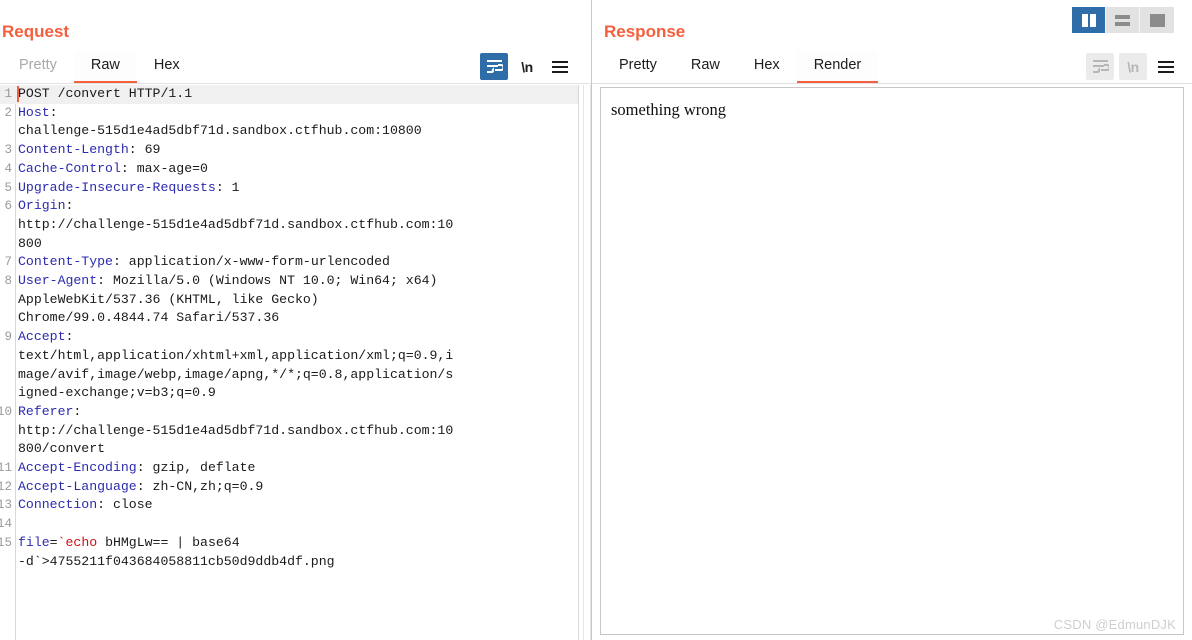 Image resolution: width=1192 pixels, height=640 pixels. What do you see at coordinates (50, 411) in the screenshot?
I see `code-line-text: Referer:` at bounding box center [50, 411].